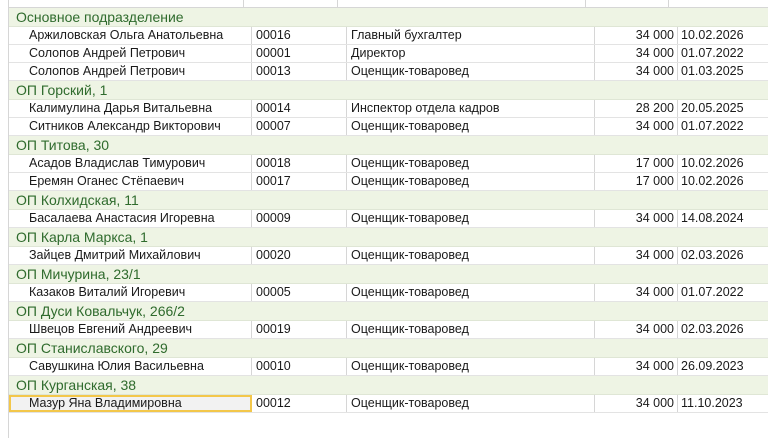  I want to click on personnel-number-cell: 00017, so click(299, 181).